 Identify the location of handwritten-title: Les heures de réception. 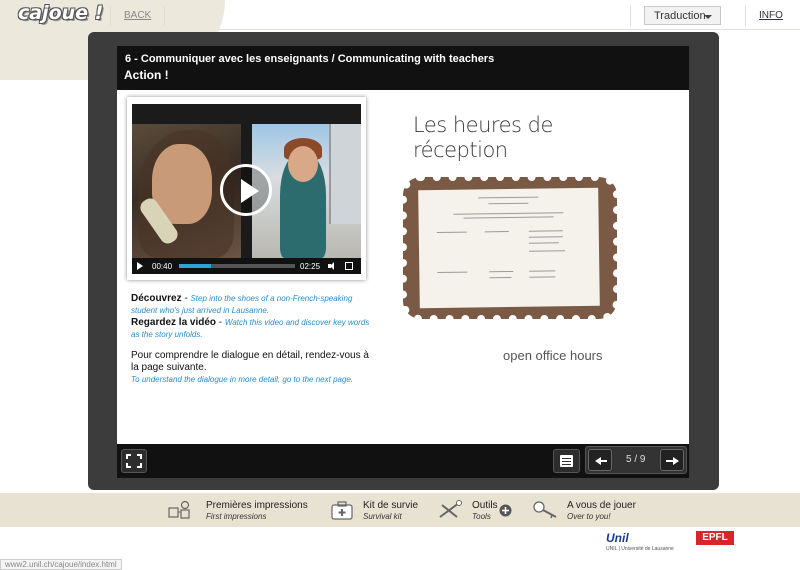
(483, 138).